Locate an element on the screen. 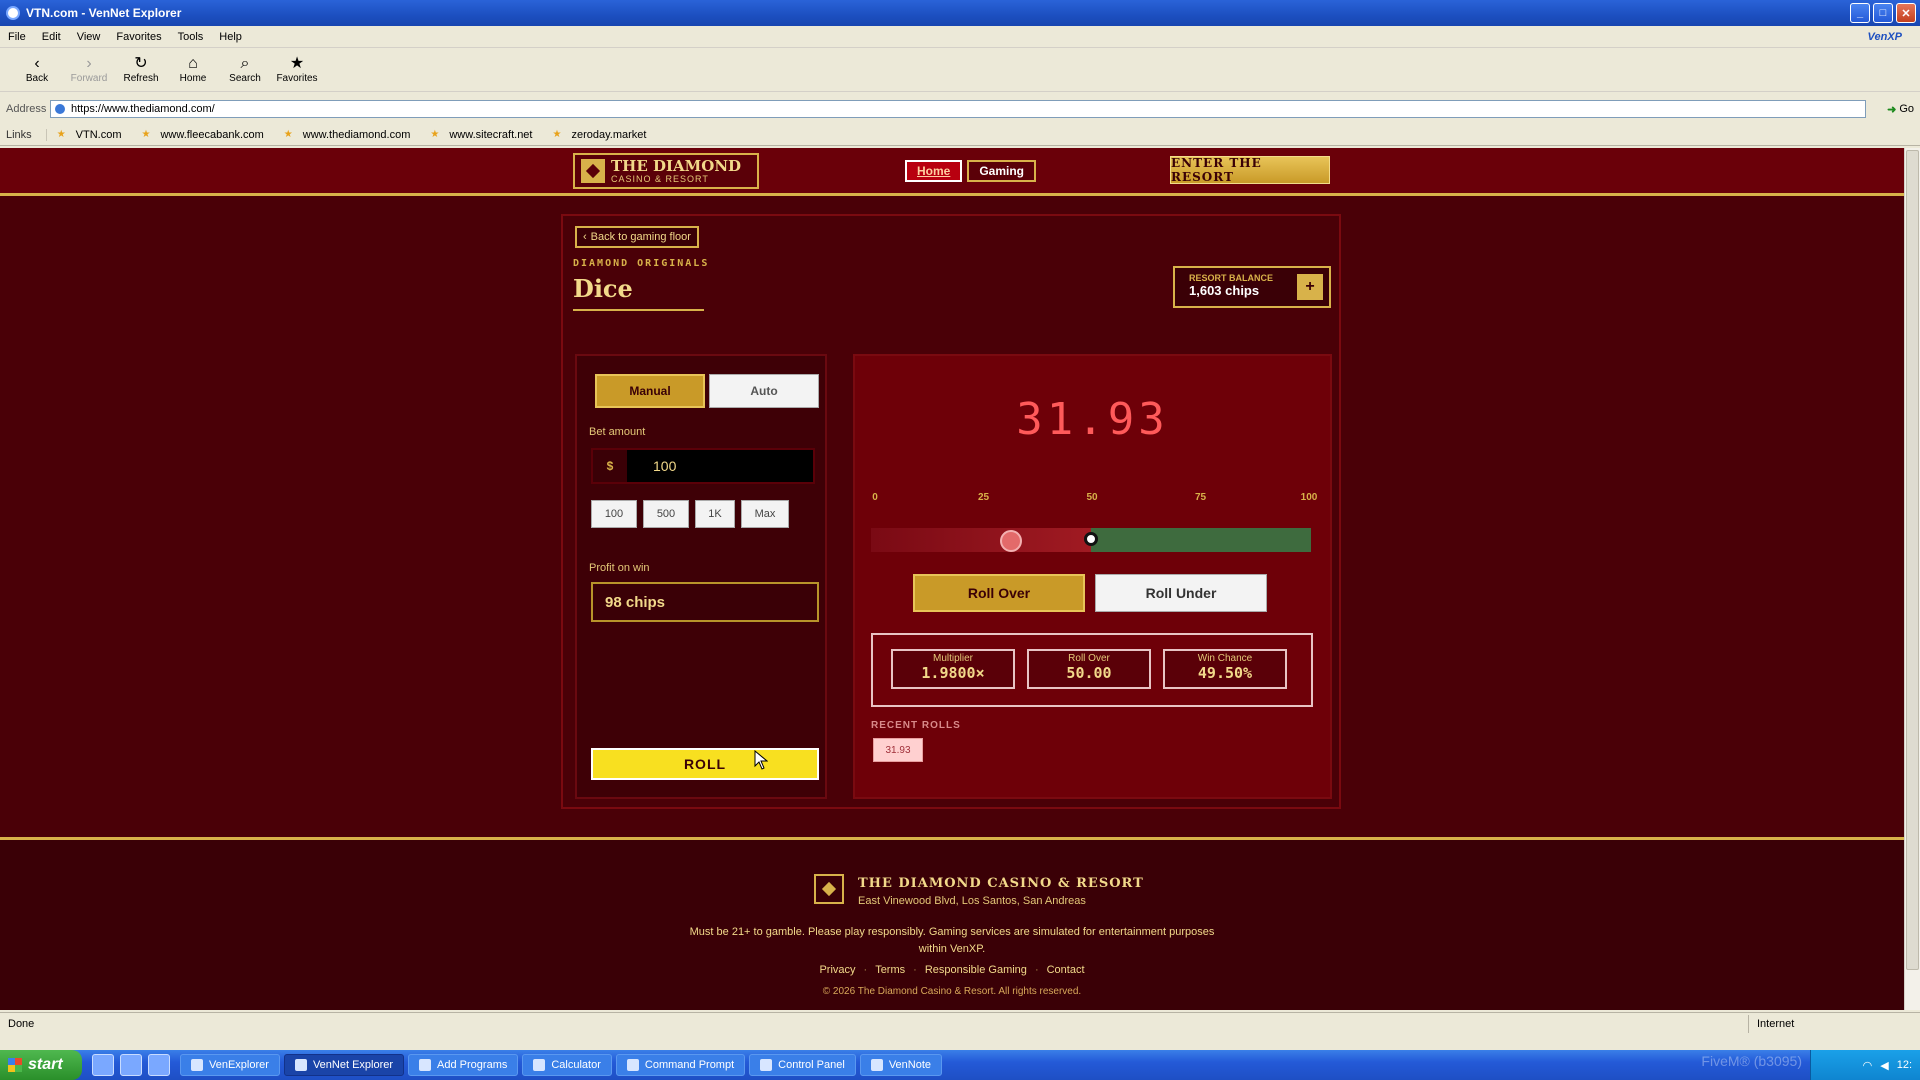 The image size is (1920, 1080). task-control-panel: Control Panel is located at coordinates (802, 1065).